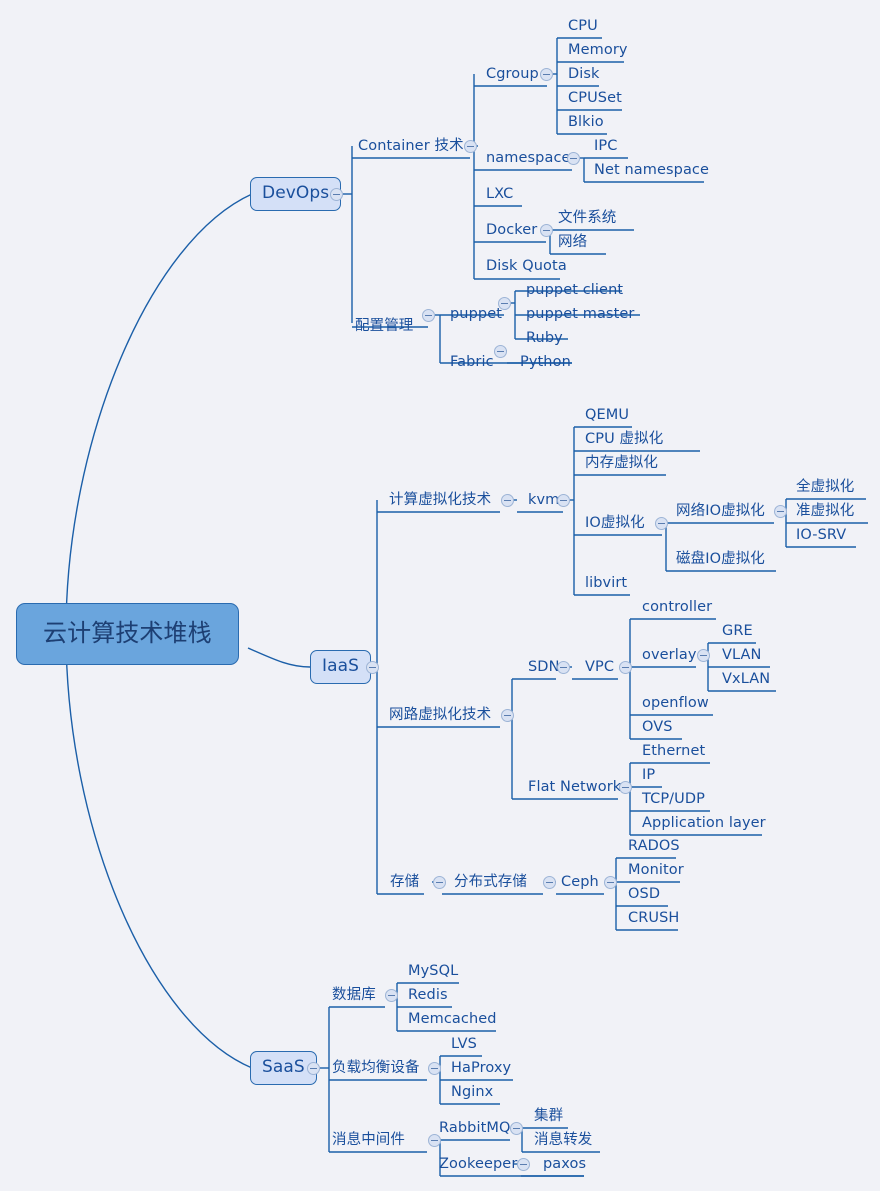  What do you see at coordinates (574, 788) in the screenshot?
I see `node-flat-network: Flat Network` at bounding box center [574, 788].